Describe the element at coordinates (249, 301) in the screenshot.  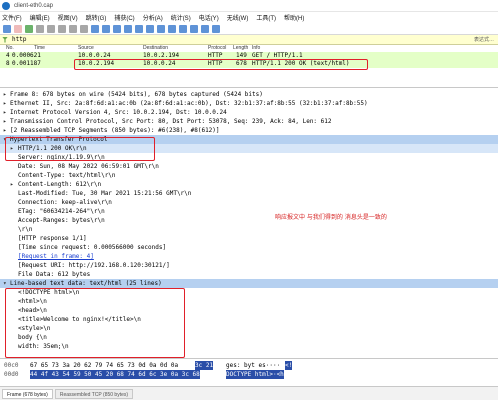
I see `detail-line: <html>\n` at that location.